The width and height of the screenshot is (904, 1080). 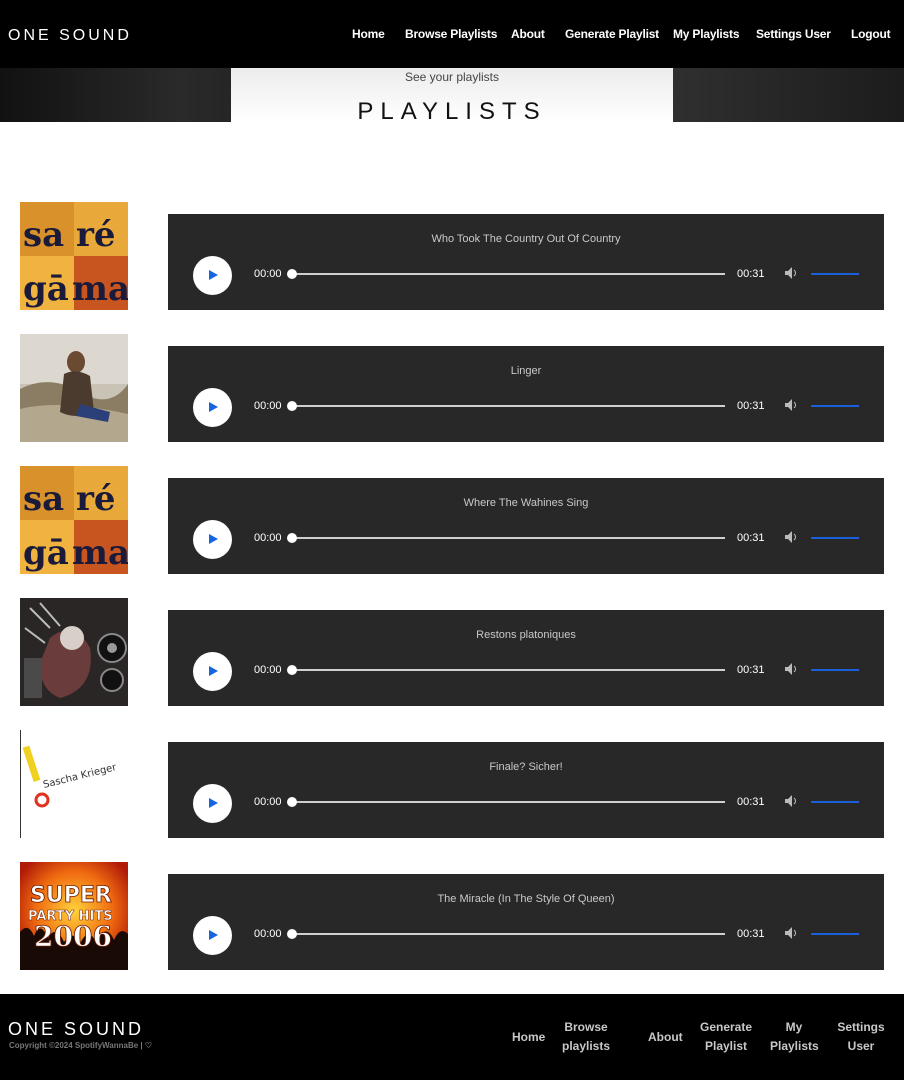 What do you see at coordinates (612, 34) in the screenshot?
I see `nav-generate-playlist: Generate Playlist` at bounding box center [612, 34].